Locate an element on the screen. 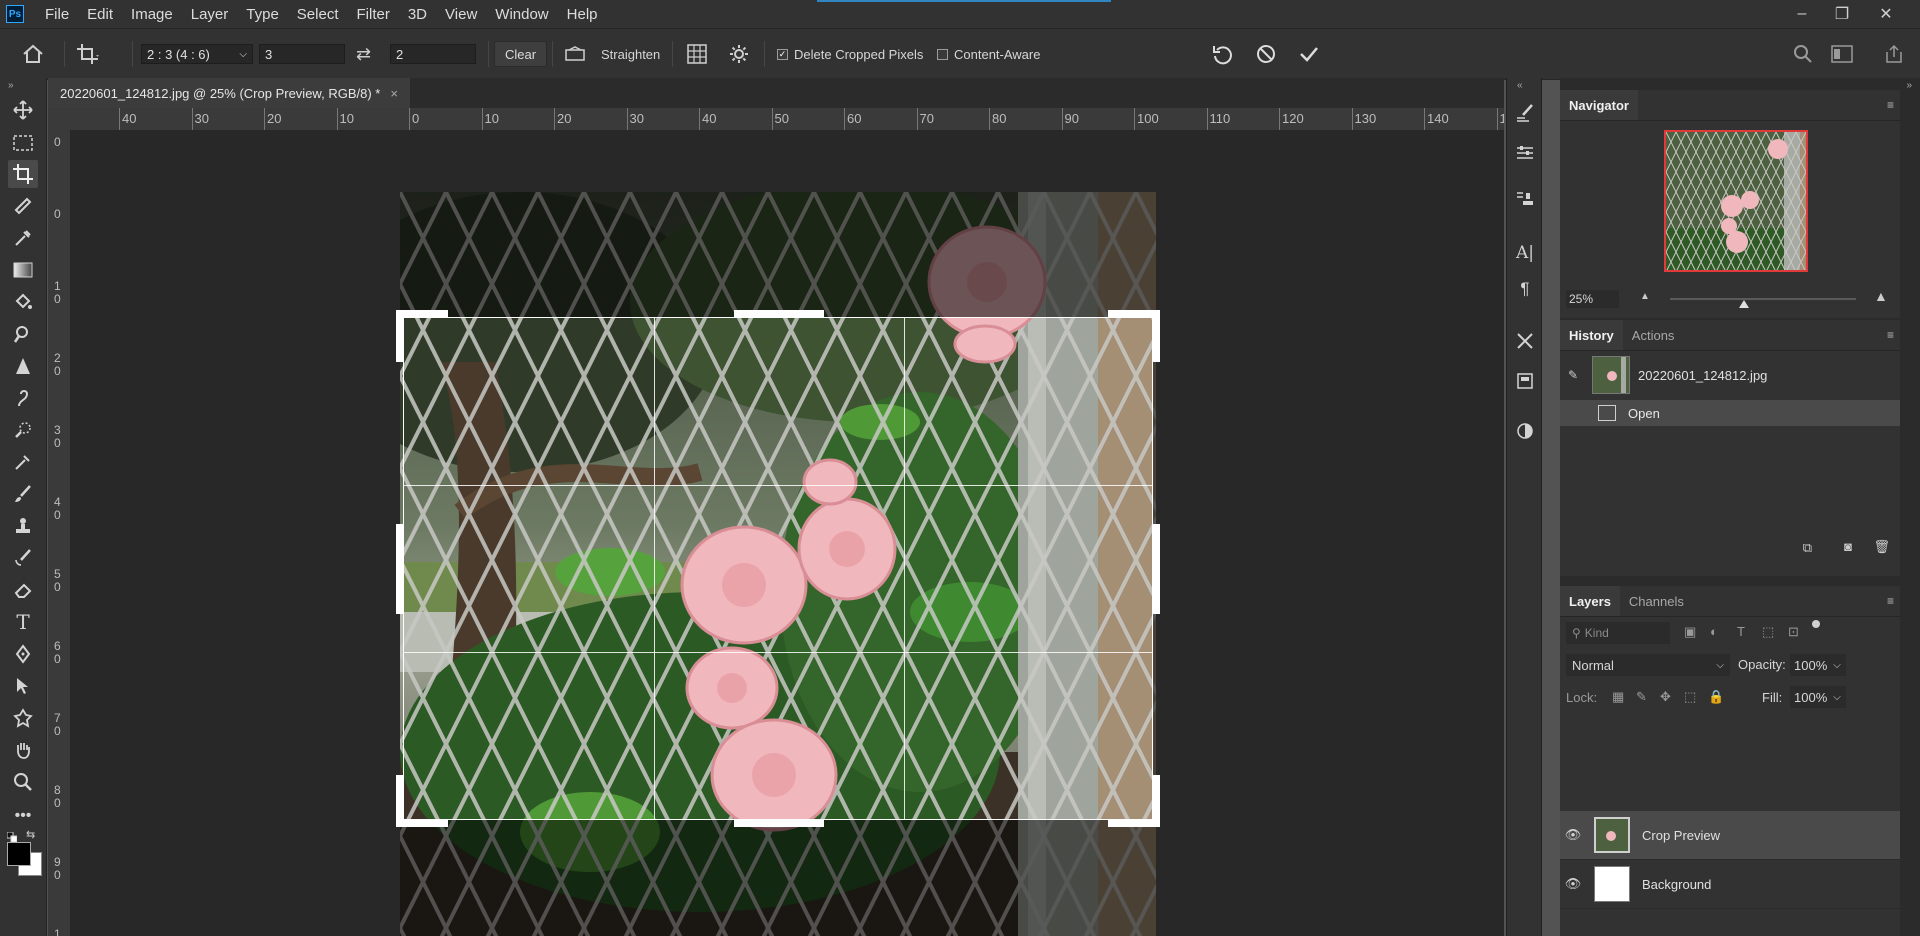  layer-filter-select: ⚲ Kind is located at coordinates (1618, 633).